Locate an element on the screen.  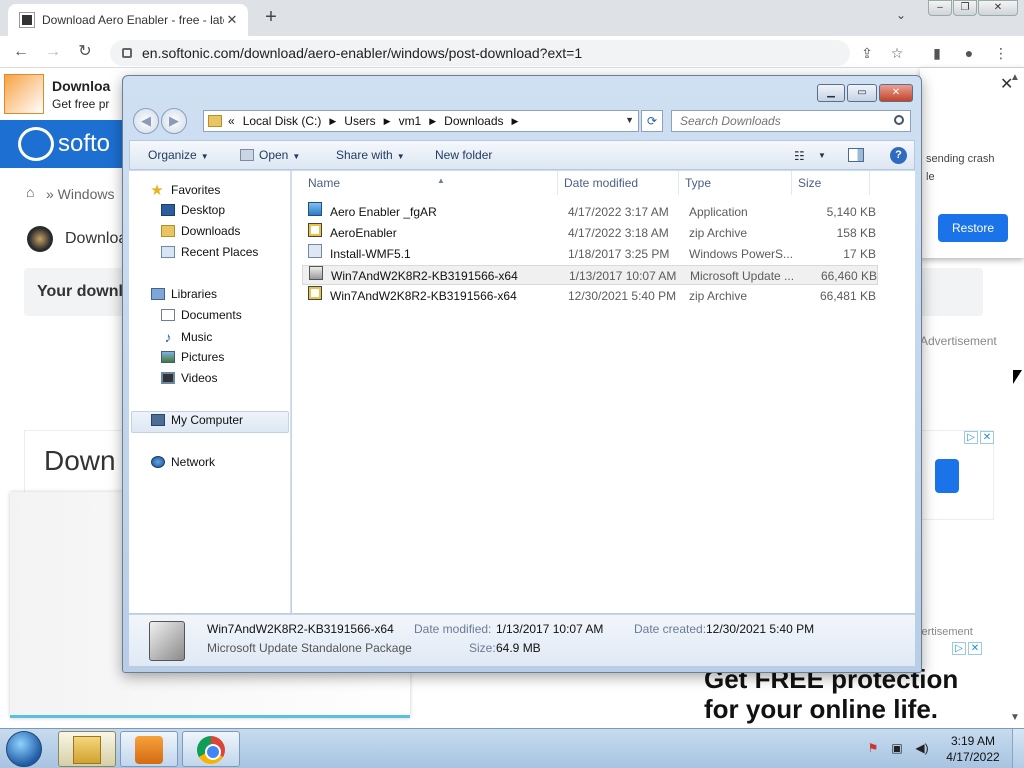
explorer-back-button: ◀ is located at coordinates (146, 121).